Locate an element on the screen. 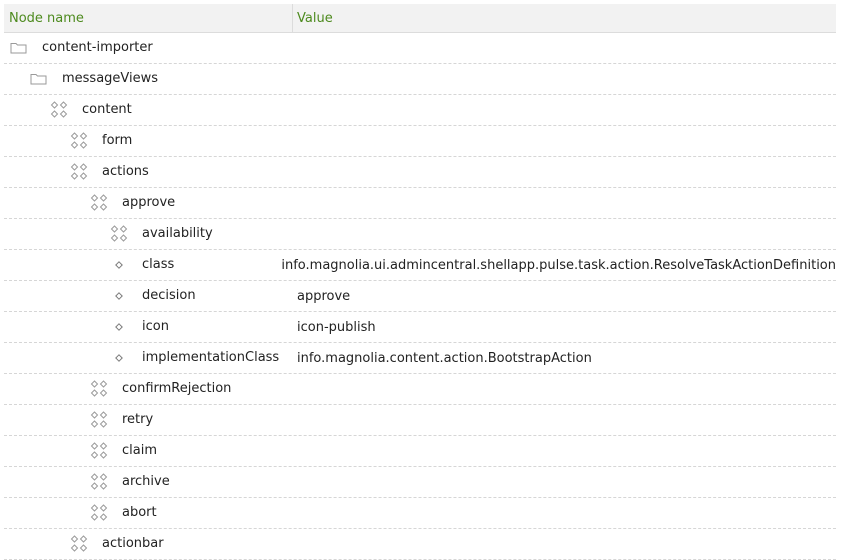 Image resolution: width=844 pixels, height=560 pixels. table-row: archive is located at coordinates (420, 482).